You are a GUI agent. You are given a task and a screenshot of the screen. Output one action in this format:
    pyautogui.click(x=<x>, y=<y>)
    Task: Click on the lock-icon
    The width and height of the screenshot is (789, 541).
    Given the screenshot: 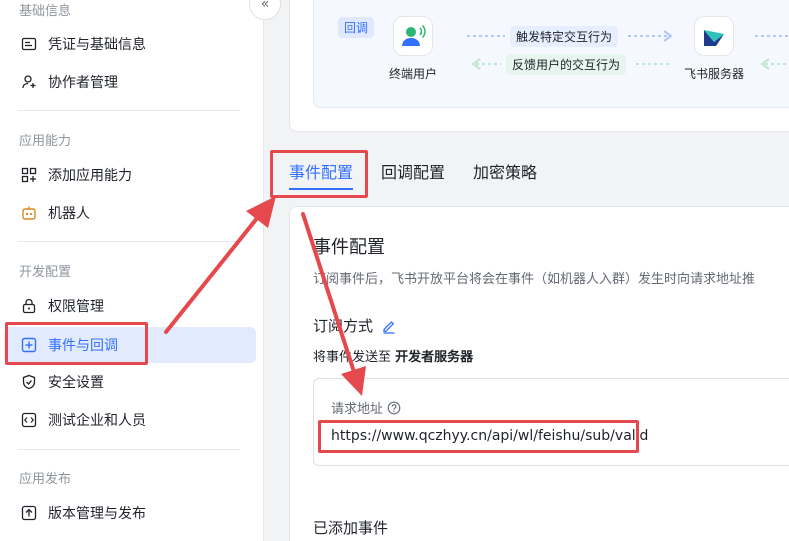 What is the action you would take?
    pyautogui.click(x=29, y=306)
    